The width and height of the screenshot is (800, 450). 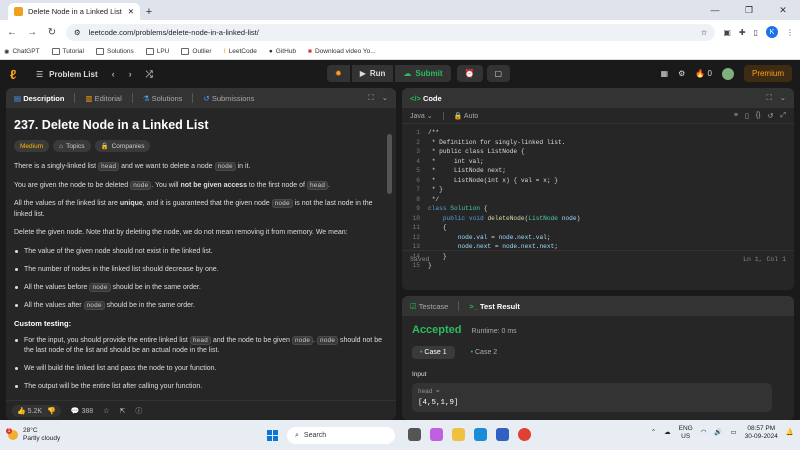 What do you see at coordinates (130, 74) in the screenshot?
I see `next-problem-icon: ›` at bounding box center [130, 74].